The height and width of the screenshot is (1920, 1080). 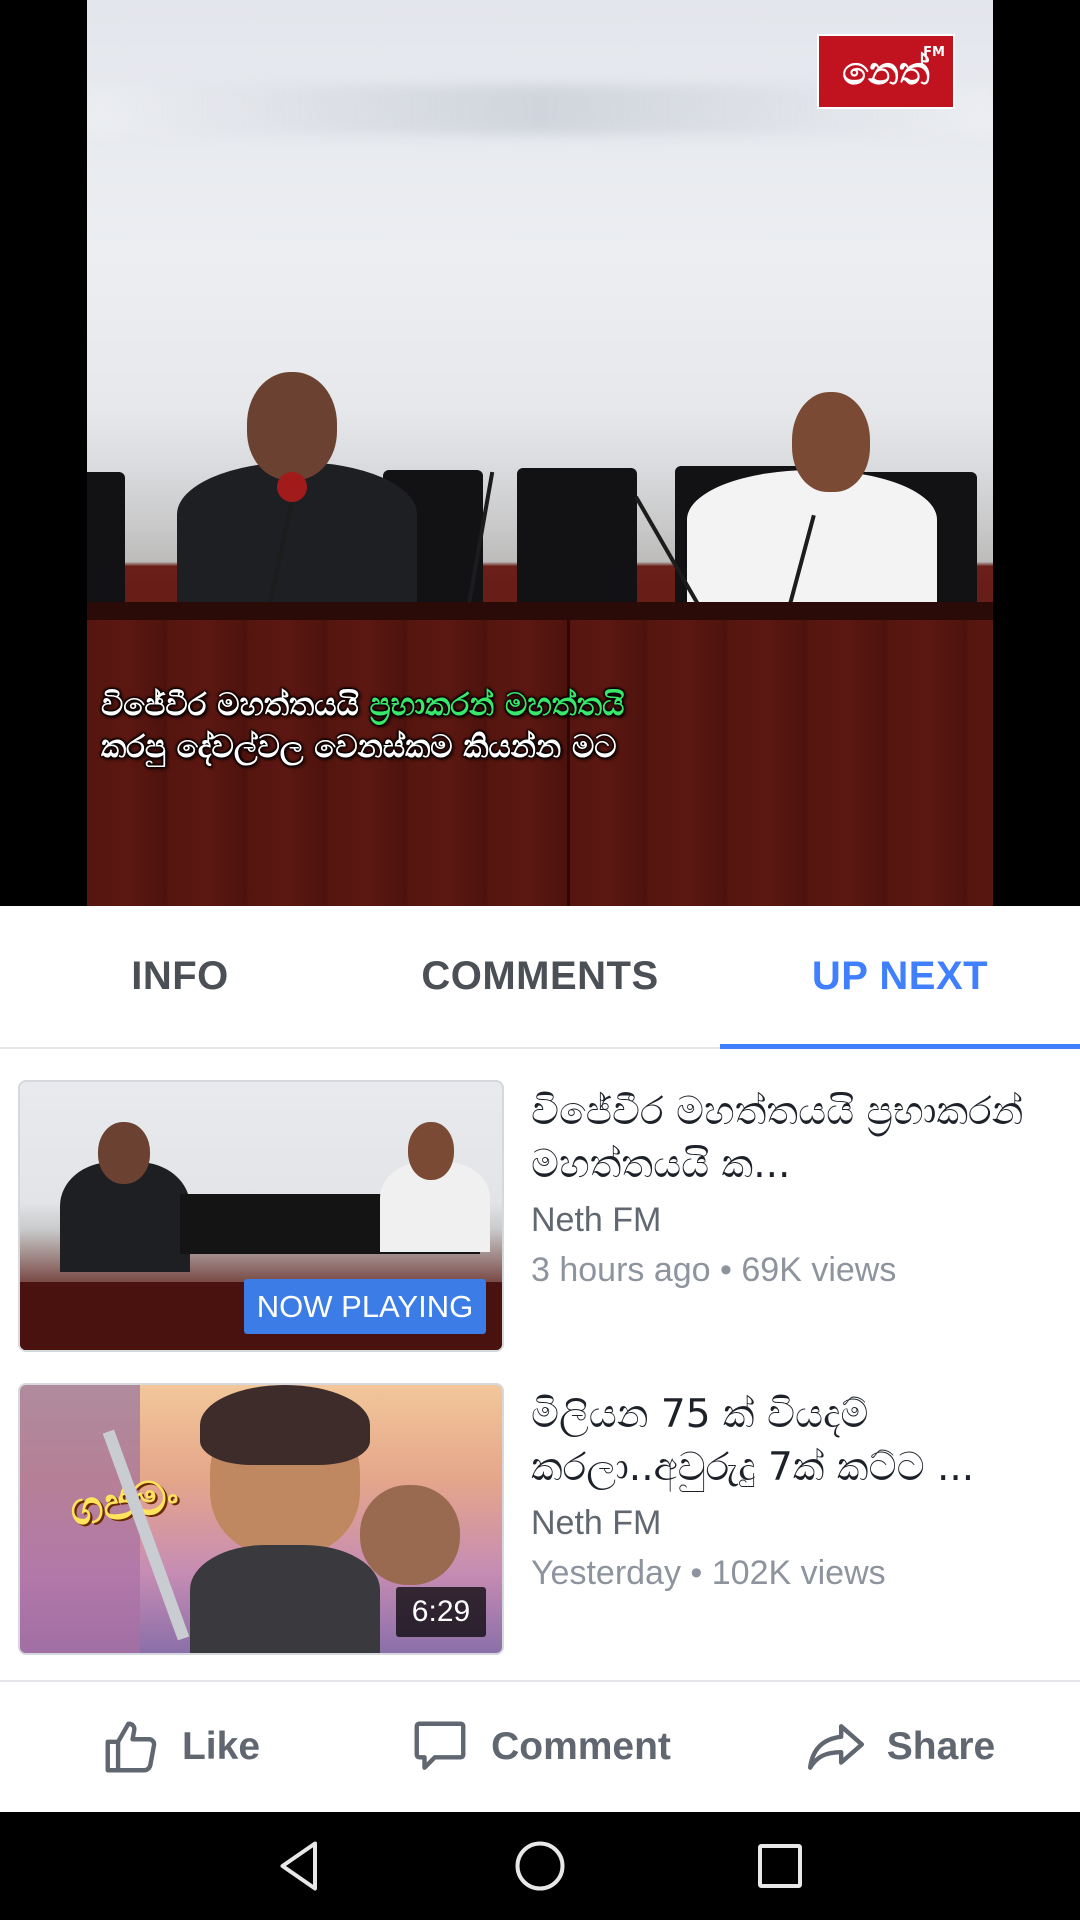 I want to click on channel-logo: නෙත් FM, so click(x=886, y=71).